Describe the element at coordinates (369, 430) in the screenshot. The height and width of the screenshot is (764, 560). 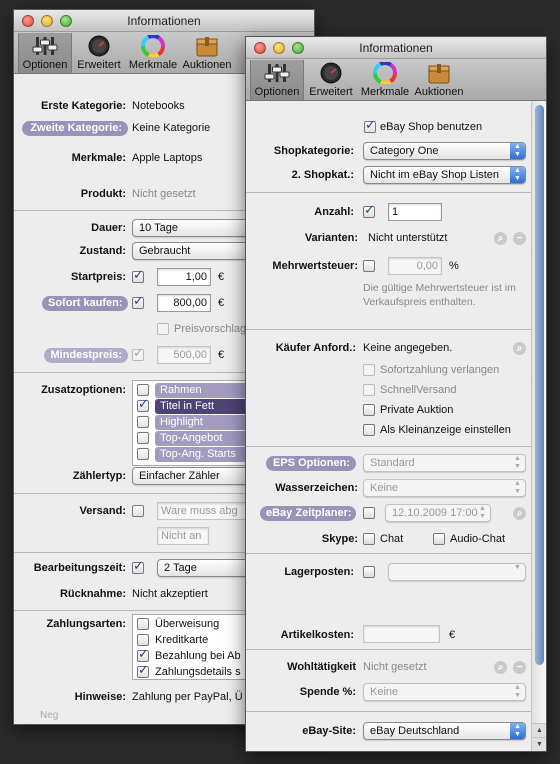
I see `kleinanzeige-checkbox` at that location.